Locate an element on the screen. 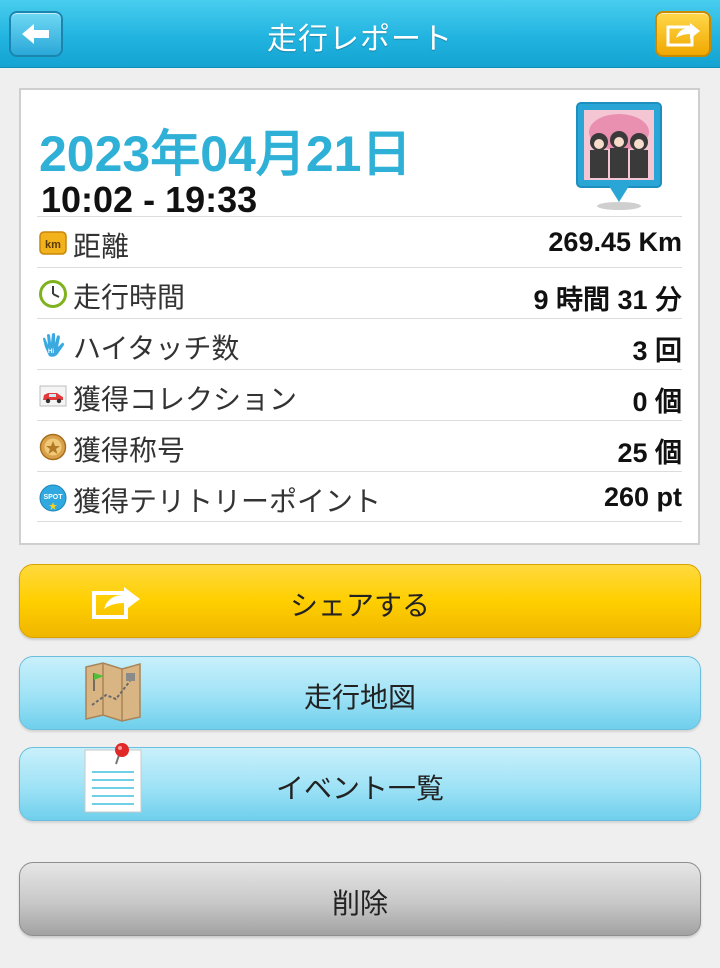  stat-label: 獲得称号 is located at coordinates (129, 450).